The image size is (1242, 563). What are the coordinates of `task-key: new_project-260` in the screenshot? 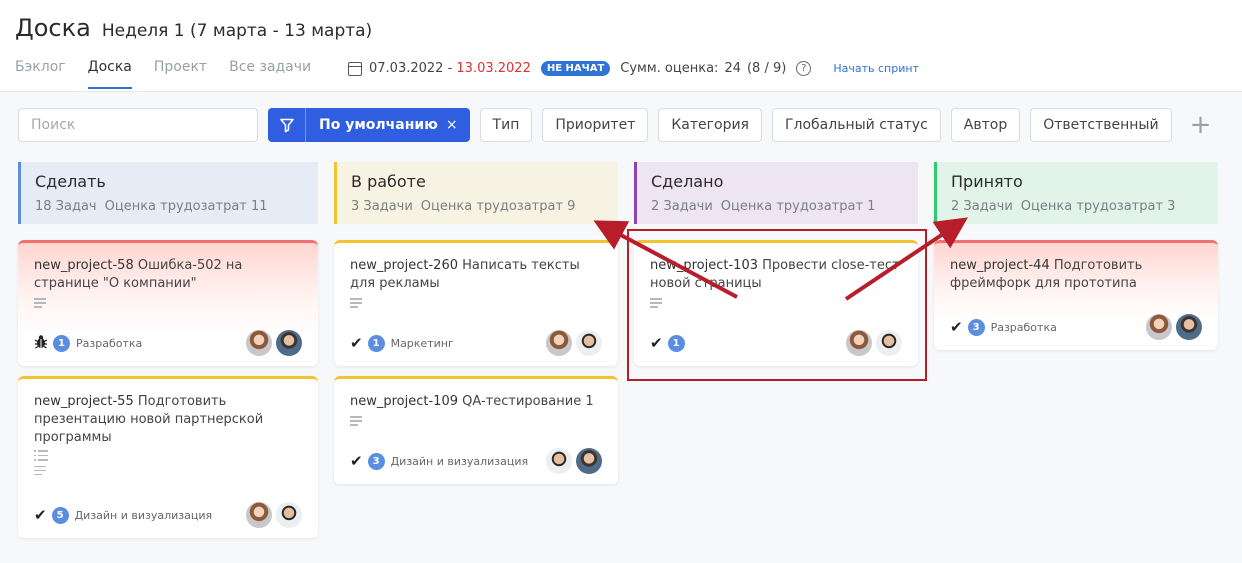 It's located at (404, 265).